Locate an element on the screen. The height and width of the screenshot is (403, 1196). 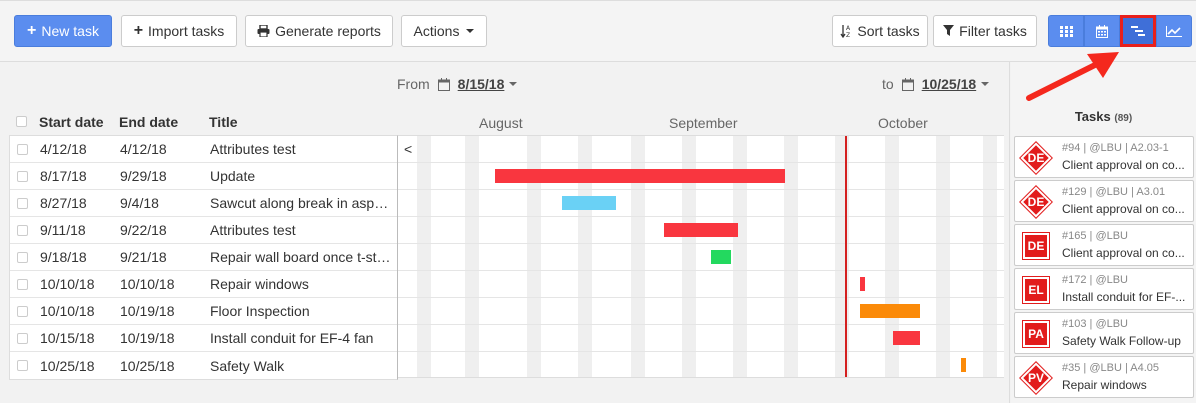
grid-view-button is located at coordinates (1066, 31).